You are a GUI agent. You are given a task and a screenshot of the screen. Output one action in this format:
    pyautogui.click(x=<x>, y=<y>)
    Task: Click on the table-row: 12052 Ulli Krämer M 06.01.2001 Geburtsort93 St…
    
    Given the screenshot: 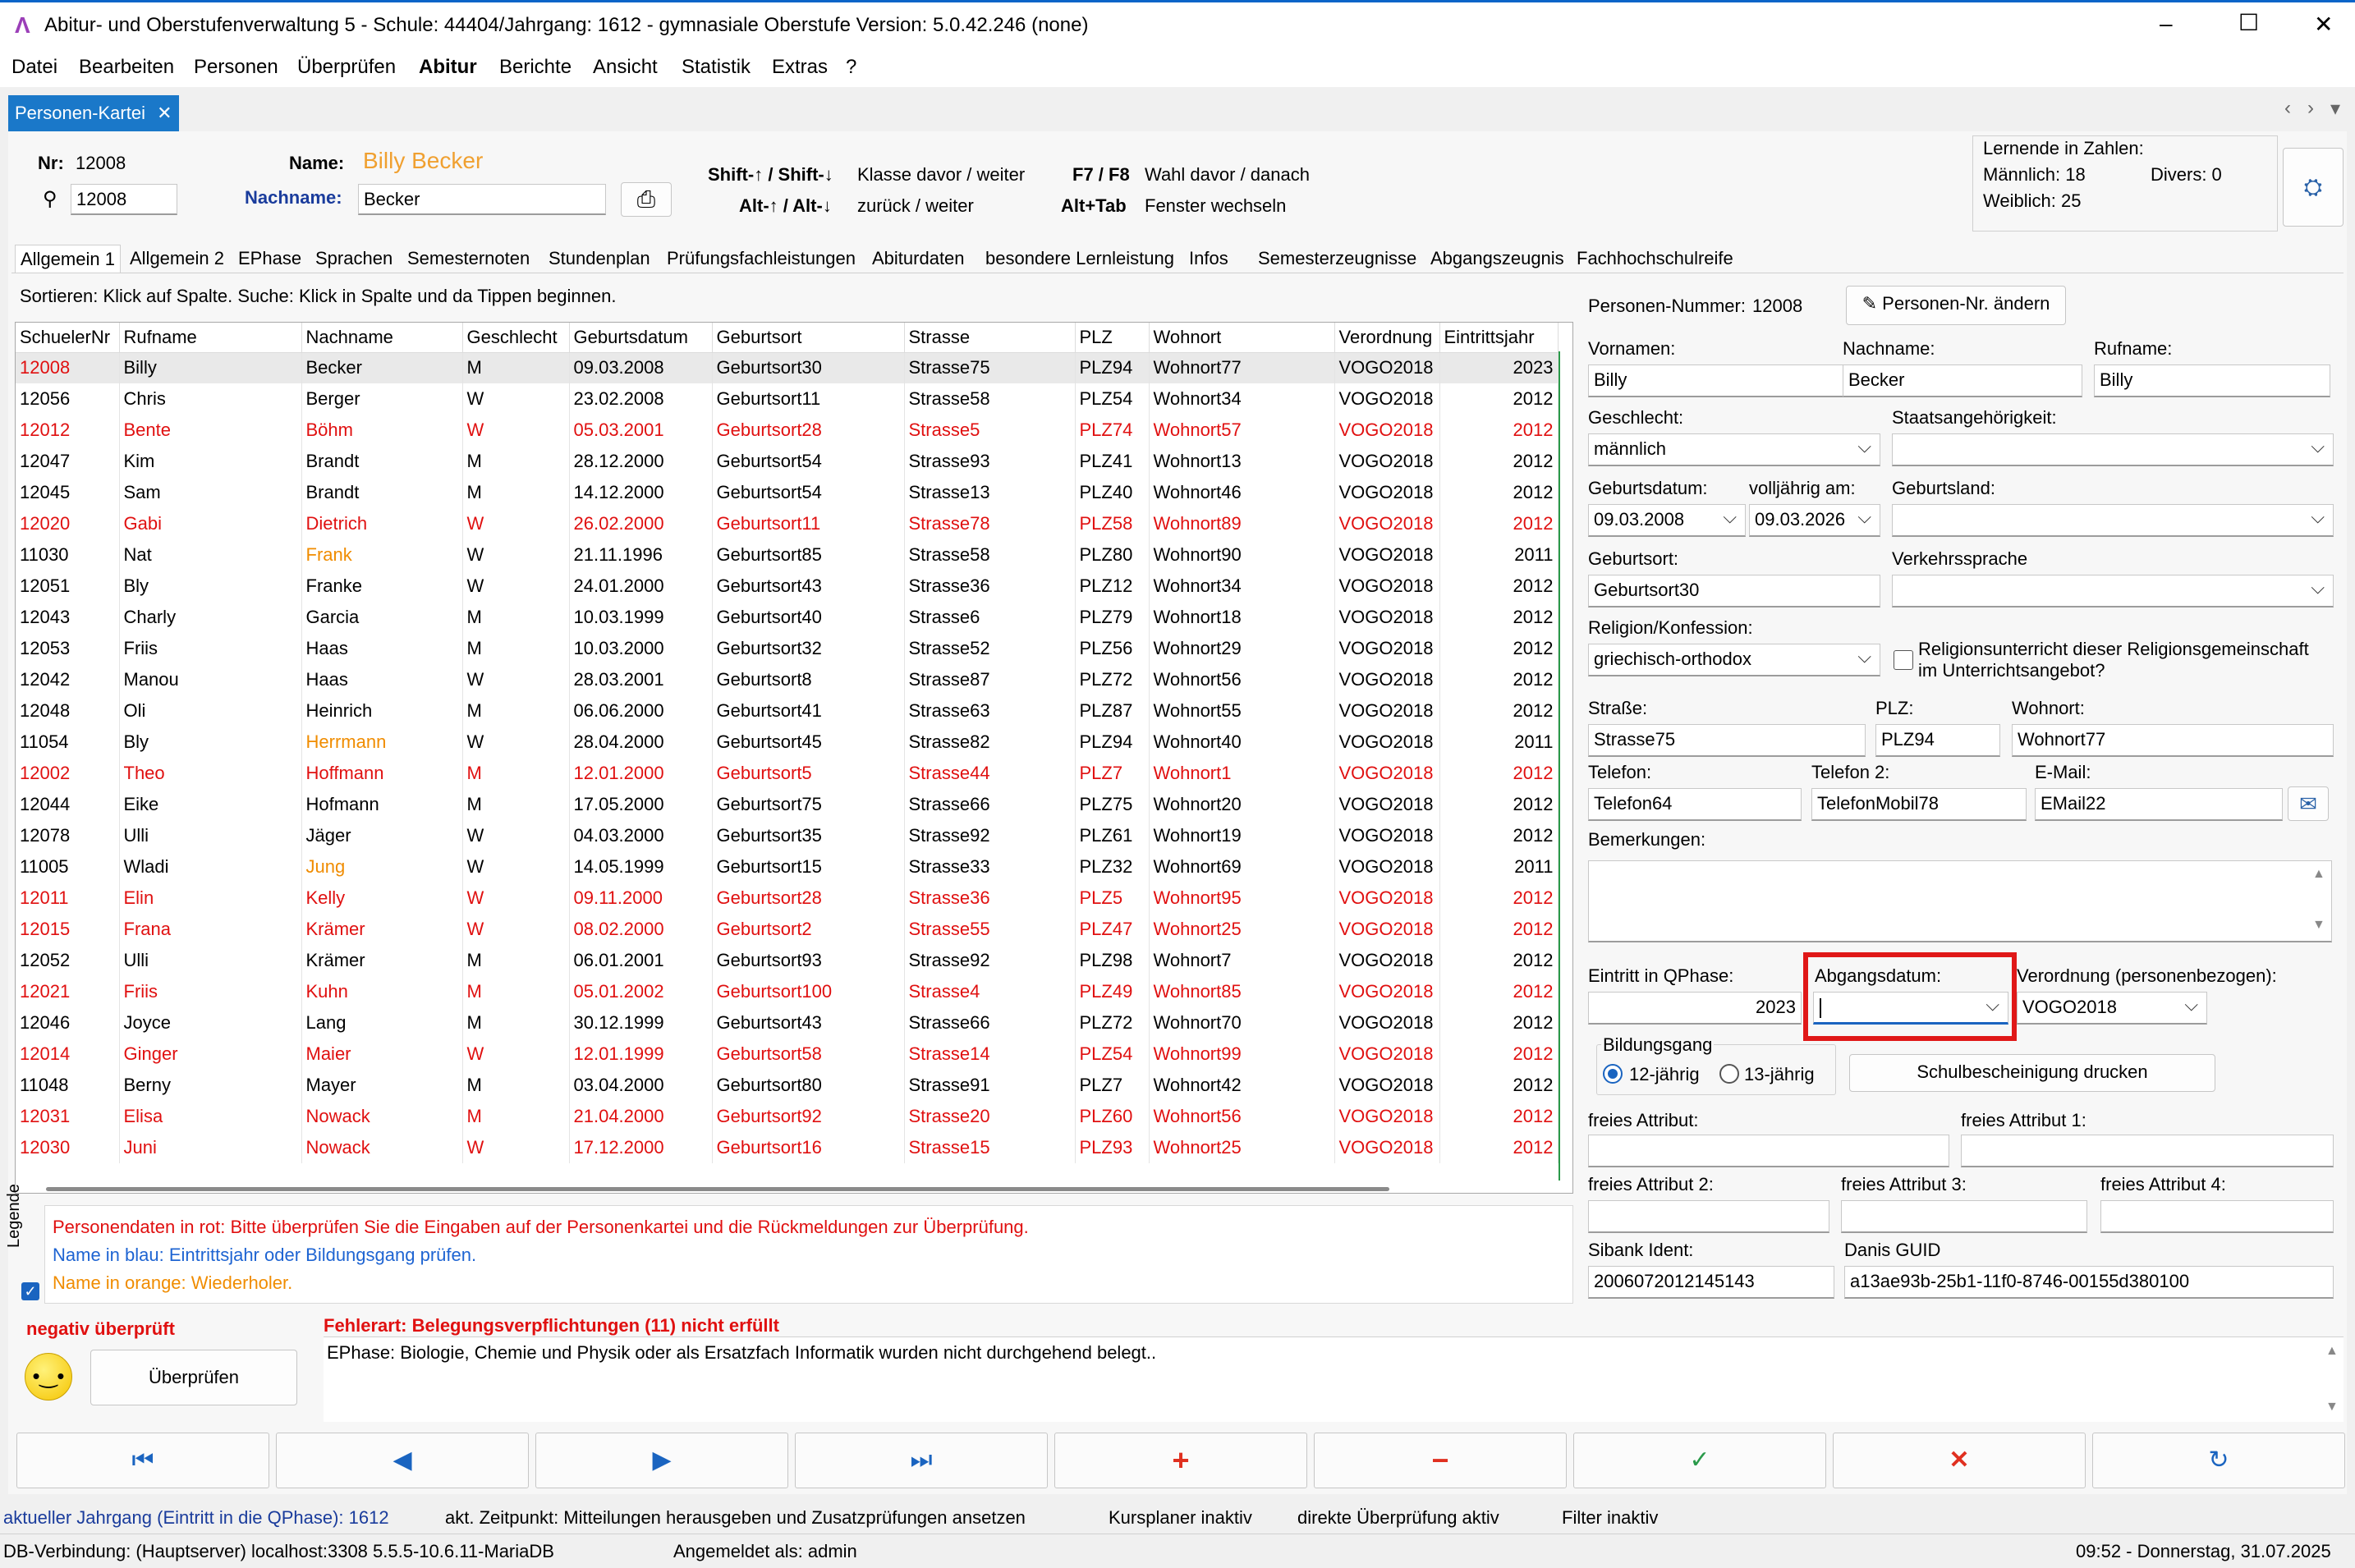 What is the action you would take?
    pyautogui.click(x=787, y=960)
    